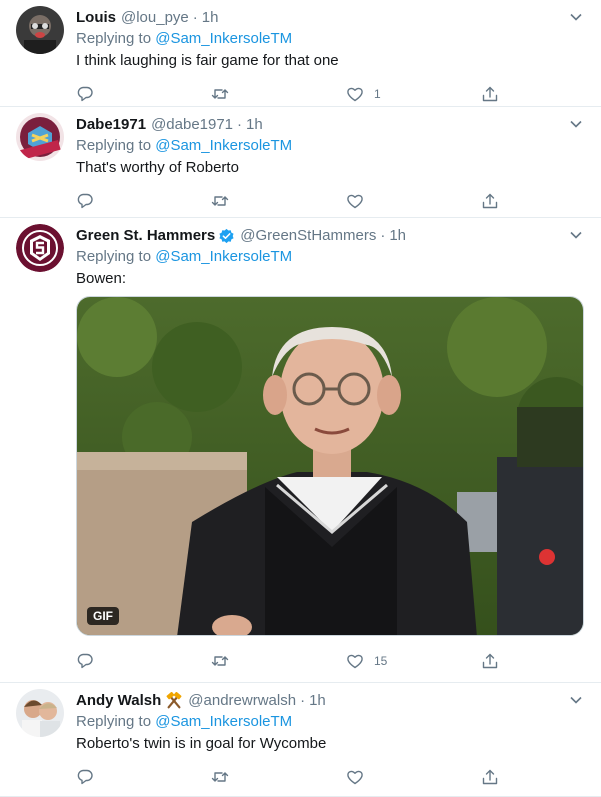 This screenshot has height=797, width=601. Describe the element at coordinates (174, 700) in the screenshot. I see `hammers-emoji-icon` at that location.